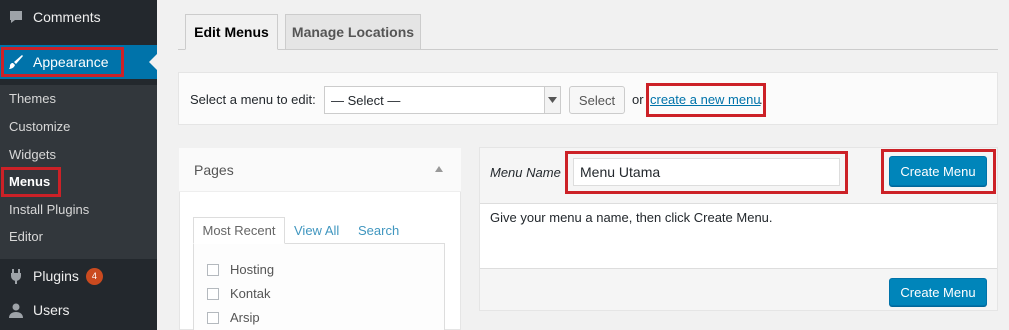 The width and height of the screenshot is (1009, 330). Describe the element at coordinates (316, 230) in the screenshot. I see `tab-view-all: View All` at that location.